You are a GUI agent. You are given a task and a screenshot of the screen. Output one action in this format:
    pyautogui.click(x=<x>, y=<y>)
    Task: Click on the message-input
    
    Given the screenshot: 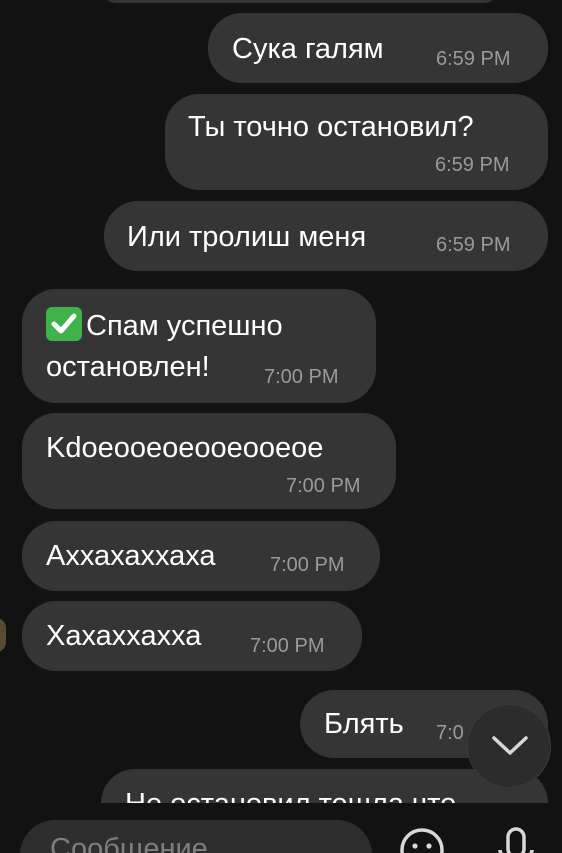 What is the action you would take?
    pyautogui.click(x=200, y=842)
    